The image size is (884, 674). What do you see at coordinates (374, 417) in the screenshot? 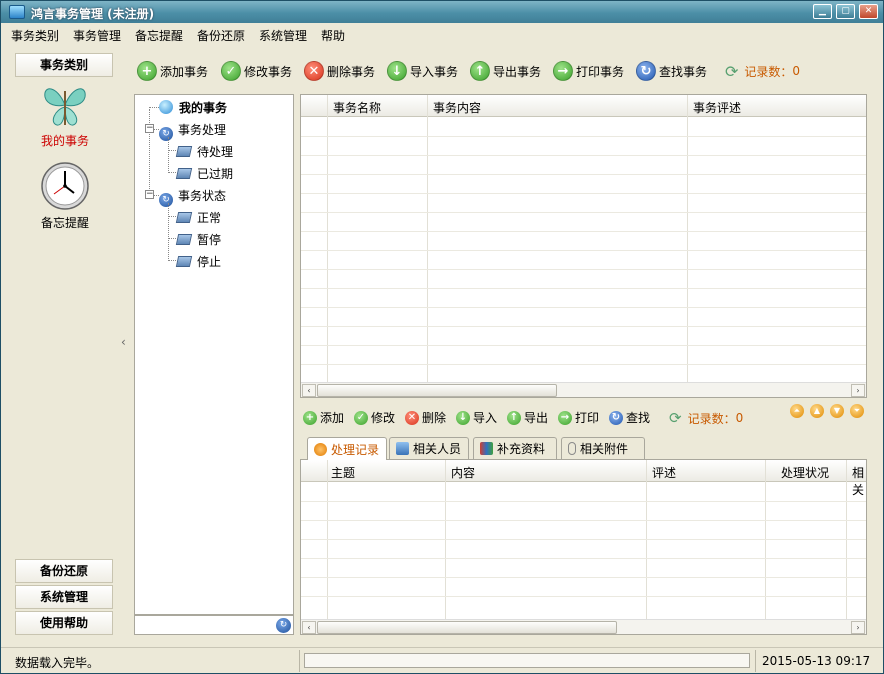
I see `detail-edit-button: ✓ 修改` at bounding box center [374, 417].